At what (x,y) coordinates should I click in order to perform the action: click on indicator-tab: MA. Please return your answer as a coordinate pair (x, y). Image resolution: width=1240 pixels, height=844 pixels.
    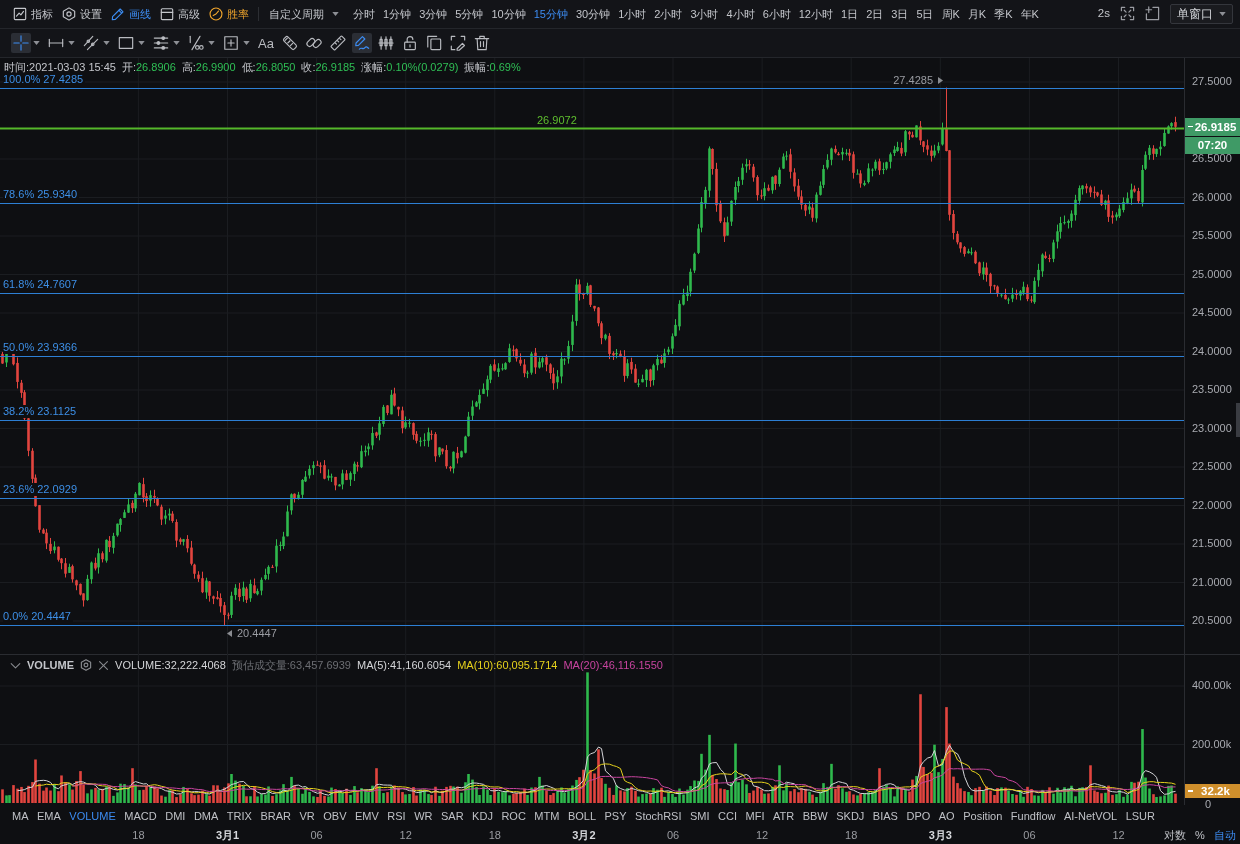
    Looking at the image, I should click on (20, 816).